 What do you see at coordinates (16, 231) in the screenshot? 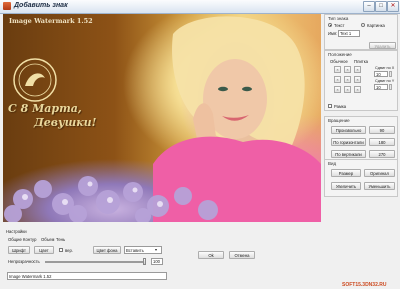
I see `settings-heading: Настройки` at bounding box center [16, 231].